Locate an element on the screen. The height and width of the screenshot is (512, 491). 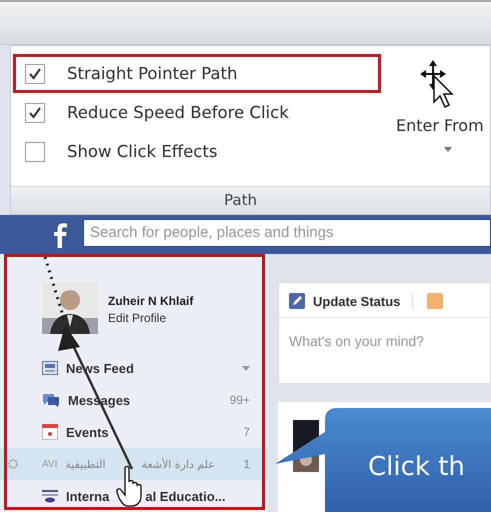
callout-text: Click th is located at coordinates (416, 467).